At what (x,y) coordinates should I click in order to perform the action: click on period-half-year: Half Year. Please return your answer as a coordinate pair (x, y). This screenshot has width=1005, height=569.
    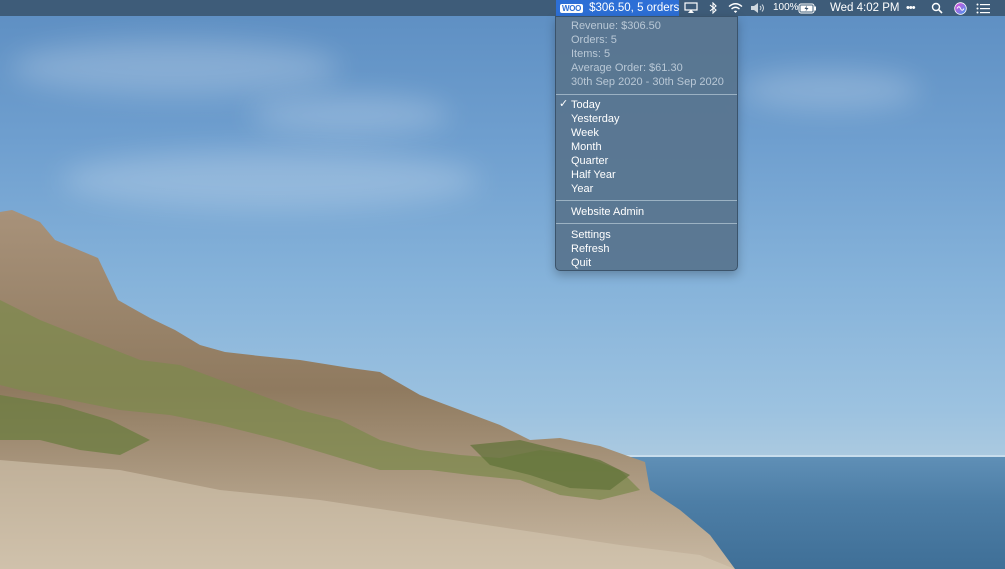
    Looking at the image, I should click on (651, 175).